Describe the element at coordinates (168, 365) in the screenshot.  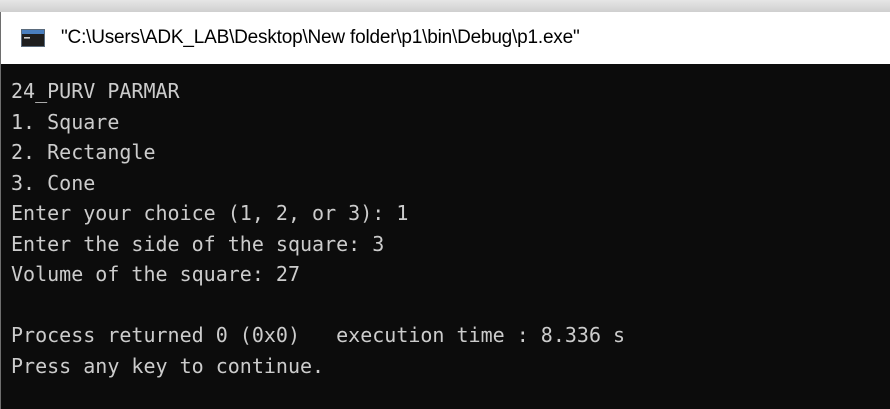
I see `console-line: Press any key to continue.` at that location.